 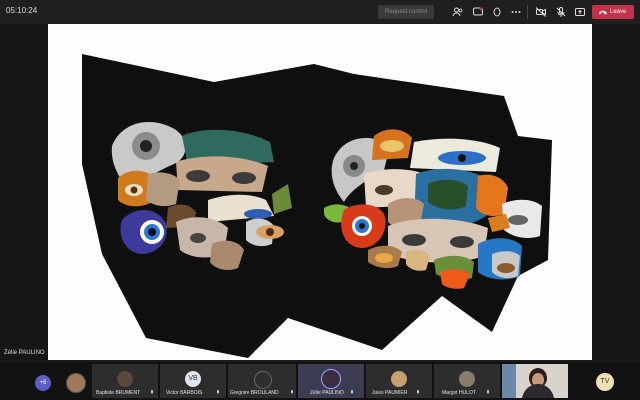 I want to click on people-icon, so click(x=458, y=12).